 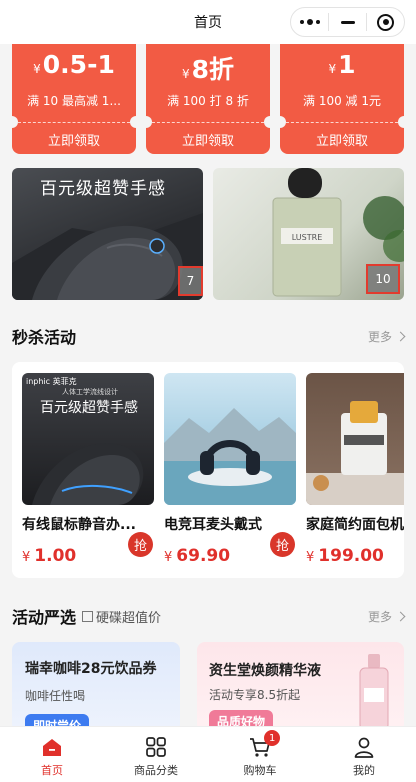 I want to click on banner-caption: 百元级超赞手感, so click(x=103, y=189).